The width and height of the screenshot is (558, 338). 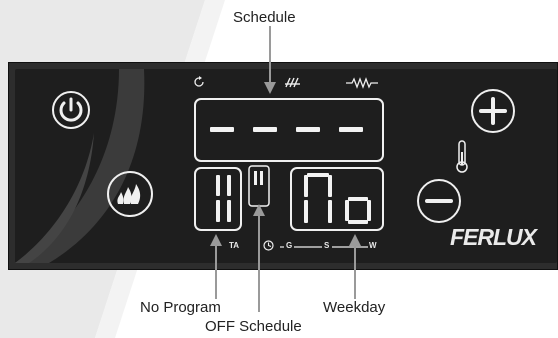 I want to click on power-button, so click(x=71, y=110).